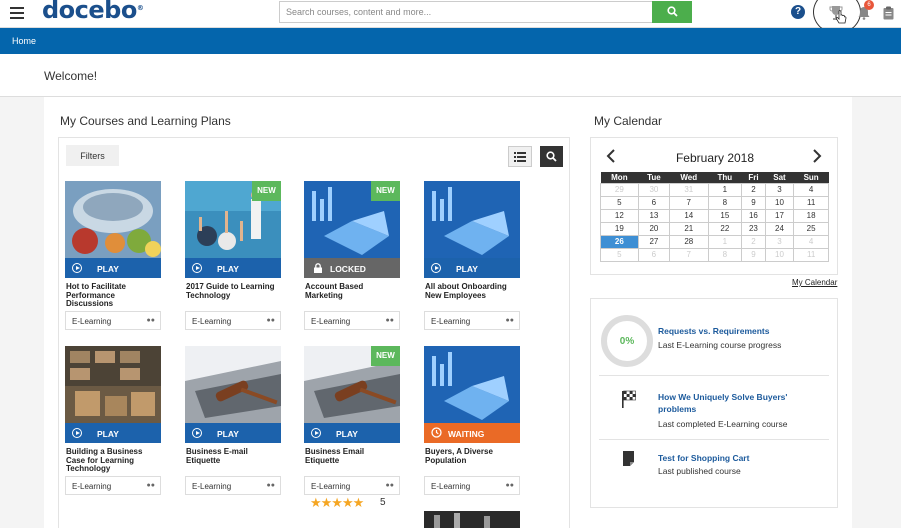  Describe the element at coordinates (713, 331) in the screenshot. I see `report-title: Requests vs. Requirements` at that location.